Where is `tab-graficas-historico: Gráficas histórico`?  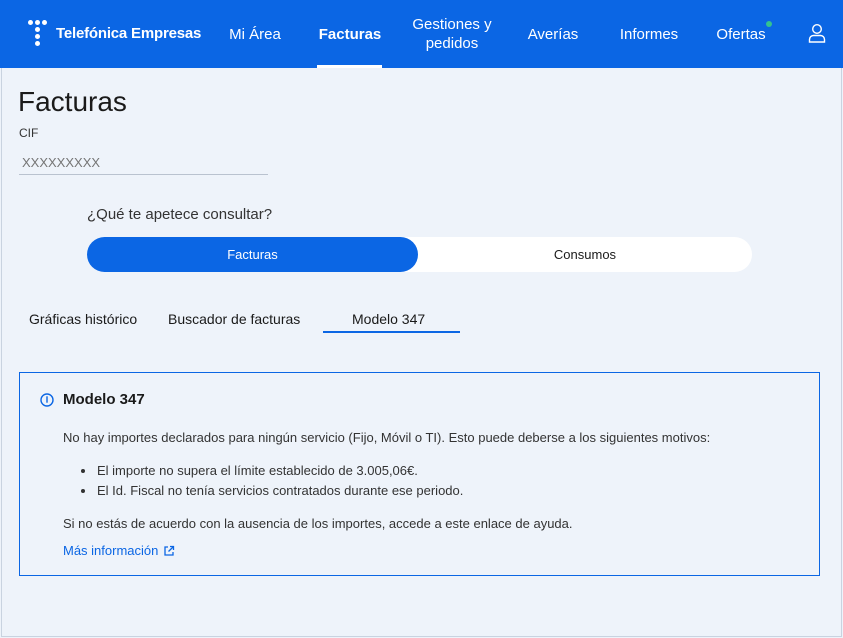 tab-graficas-historico: Gráficas histórico is located at coordinates (83, 319).